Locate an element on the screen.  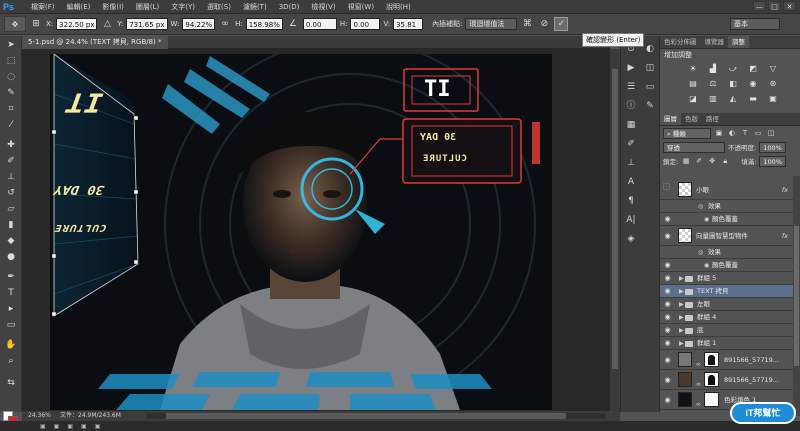
curves-icon: ⤻ is located at coordinates (733, 69).